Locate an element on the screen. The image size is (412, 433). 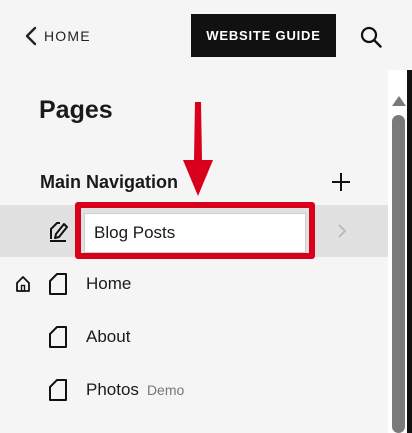
back-home-link: HOME is located at coordinates (57, 36).